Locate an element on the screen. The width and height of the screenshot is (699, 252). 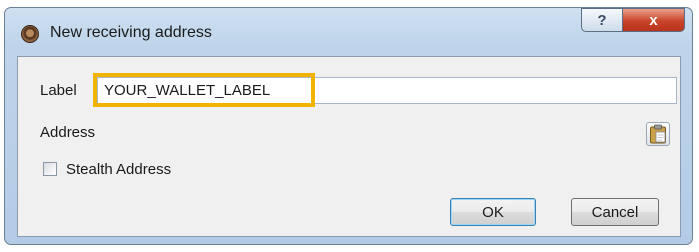
coin-icon is located at coordinates (30, 34).